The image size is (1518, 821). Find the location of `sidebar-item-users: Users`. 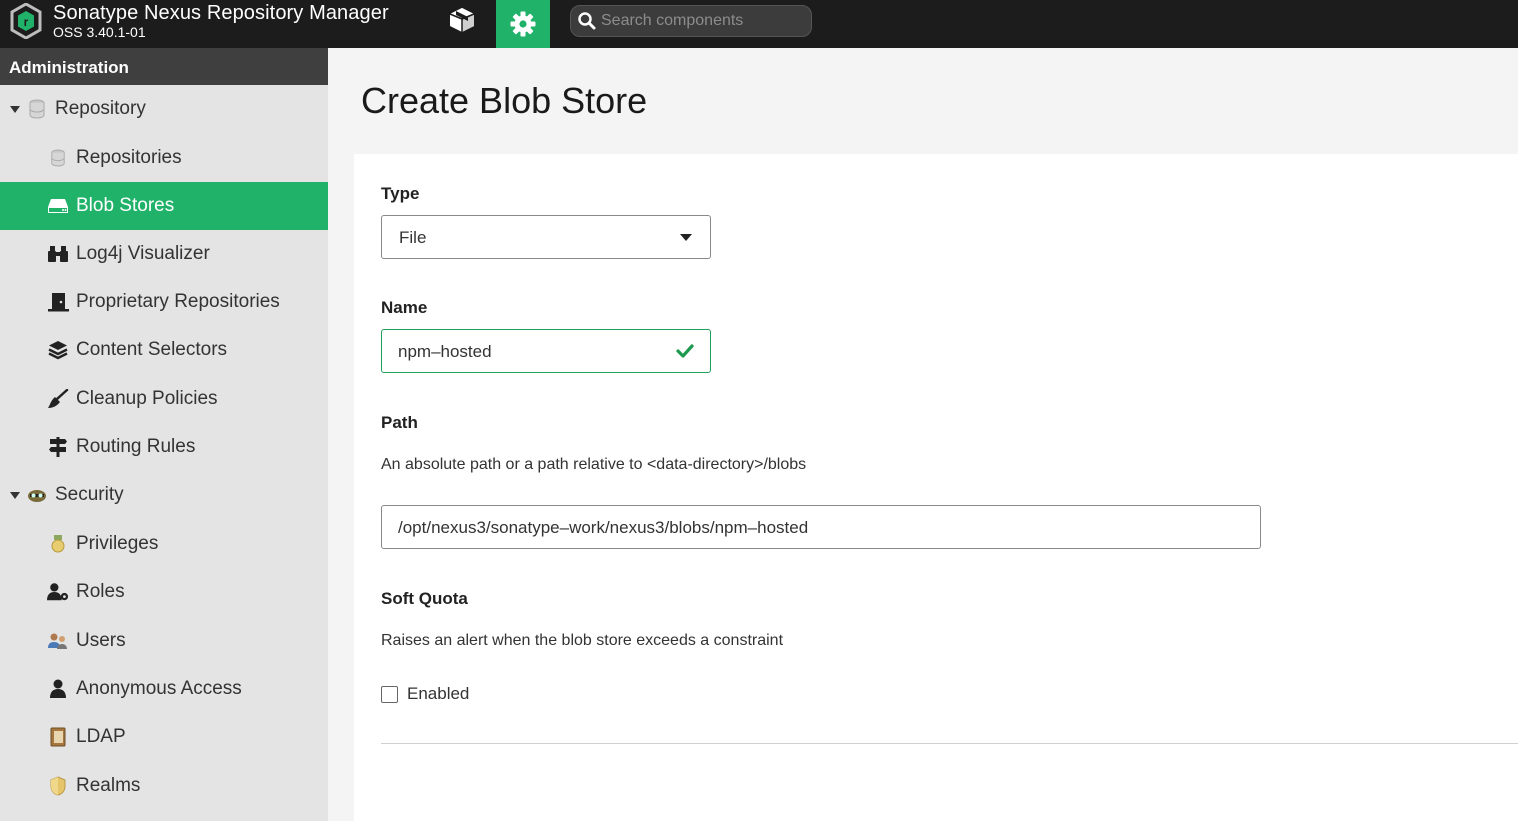

sidebar-item-users: Users is located at coordinates (164, 641).